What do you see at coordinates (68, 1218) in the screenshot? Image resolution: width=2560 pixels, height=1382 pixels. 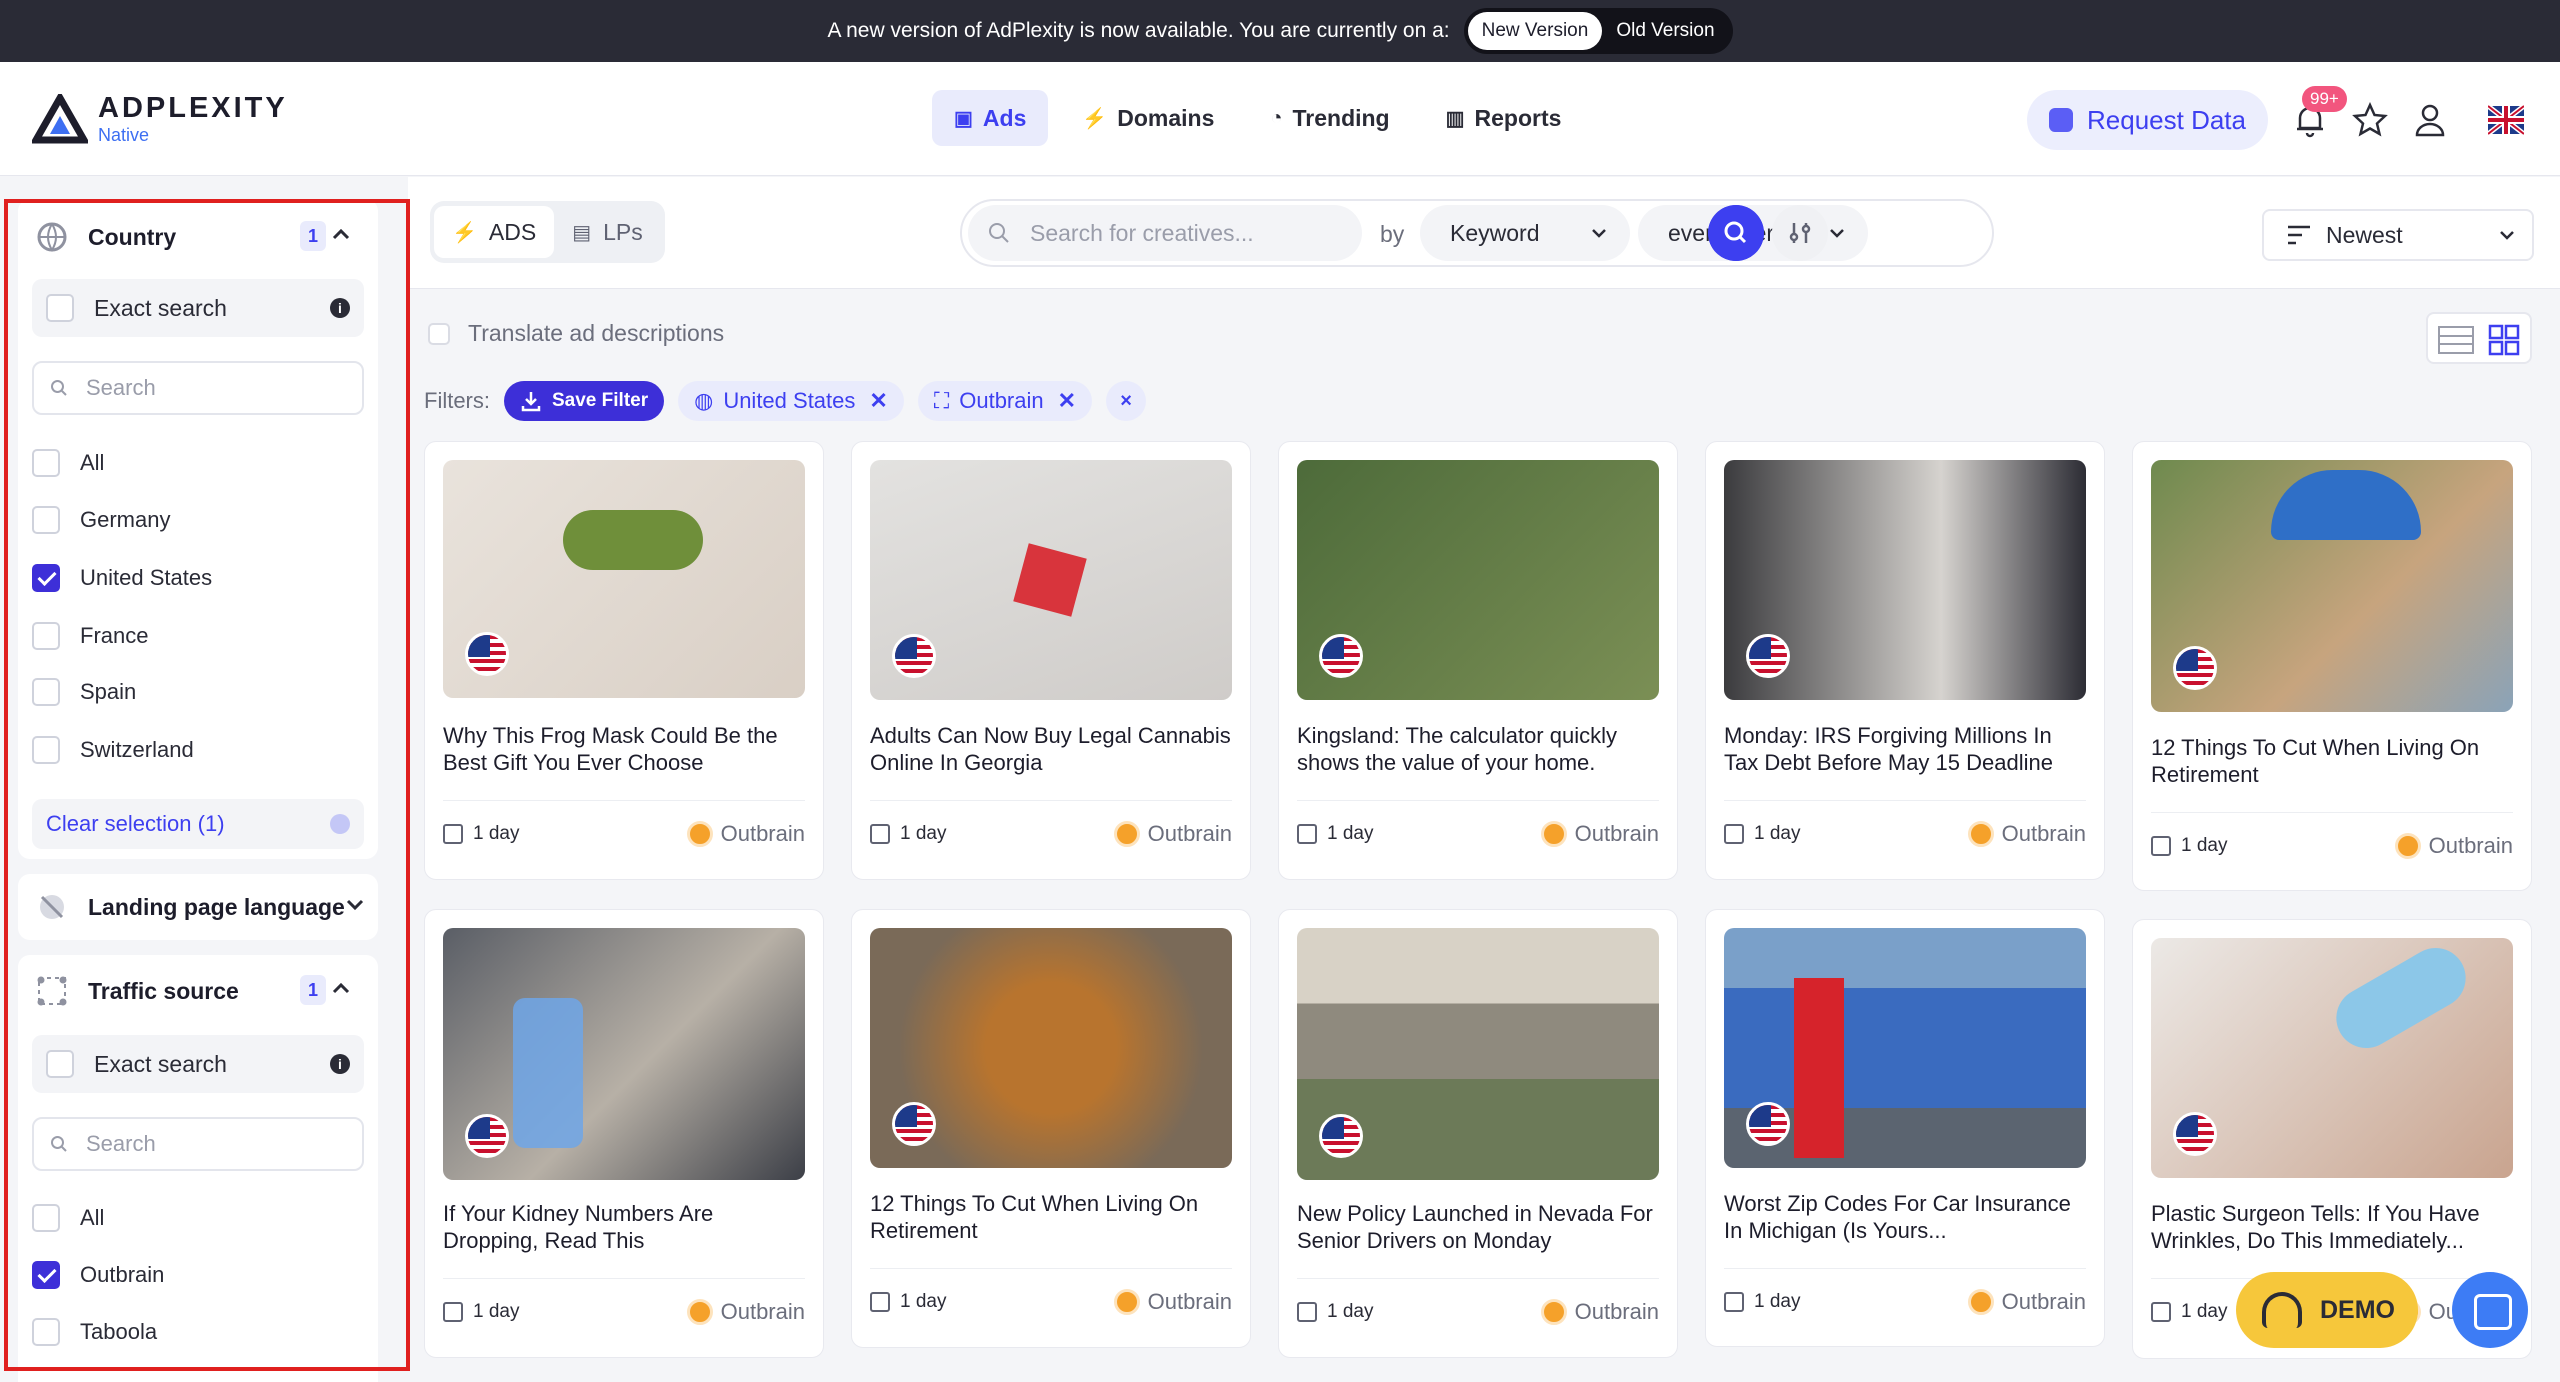 I see `traffic-option-all: All` at bounding box center [68, 1218].